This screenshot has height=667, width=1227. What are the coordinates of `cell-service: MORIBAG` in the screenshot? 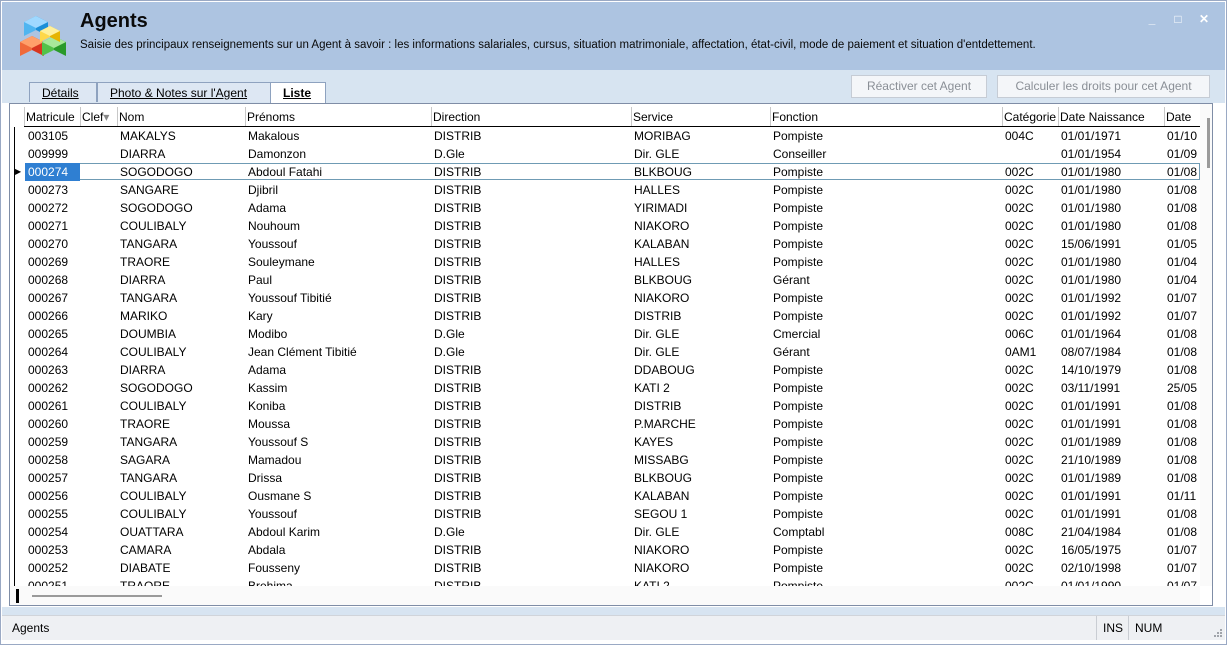 It's located at (700, 136).